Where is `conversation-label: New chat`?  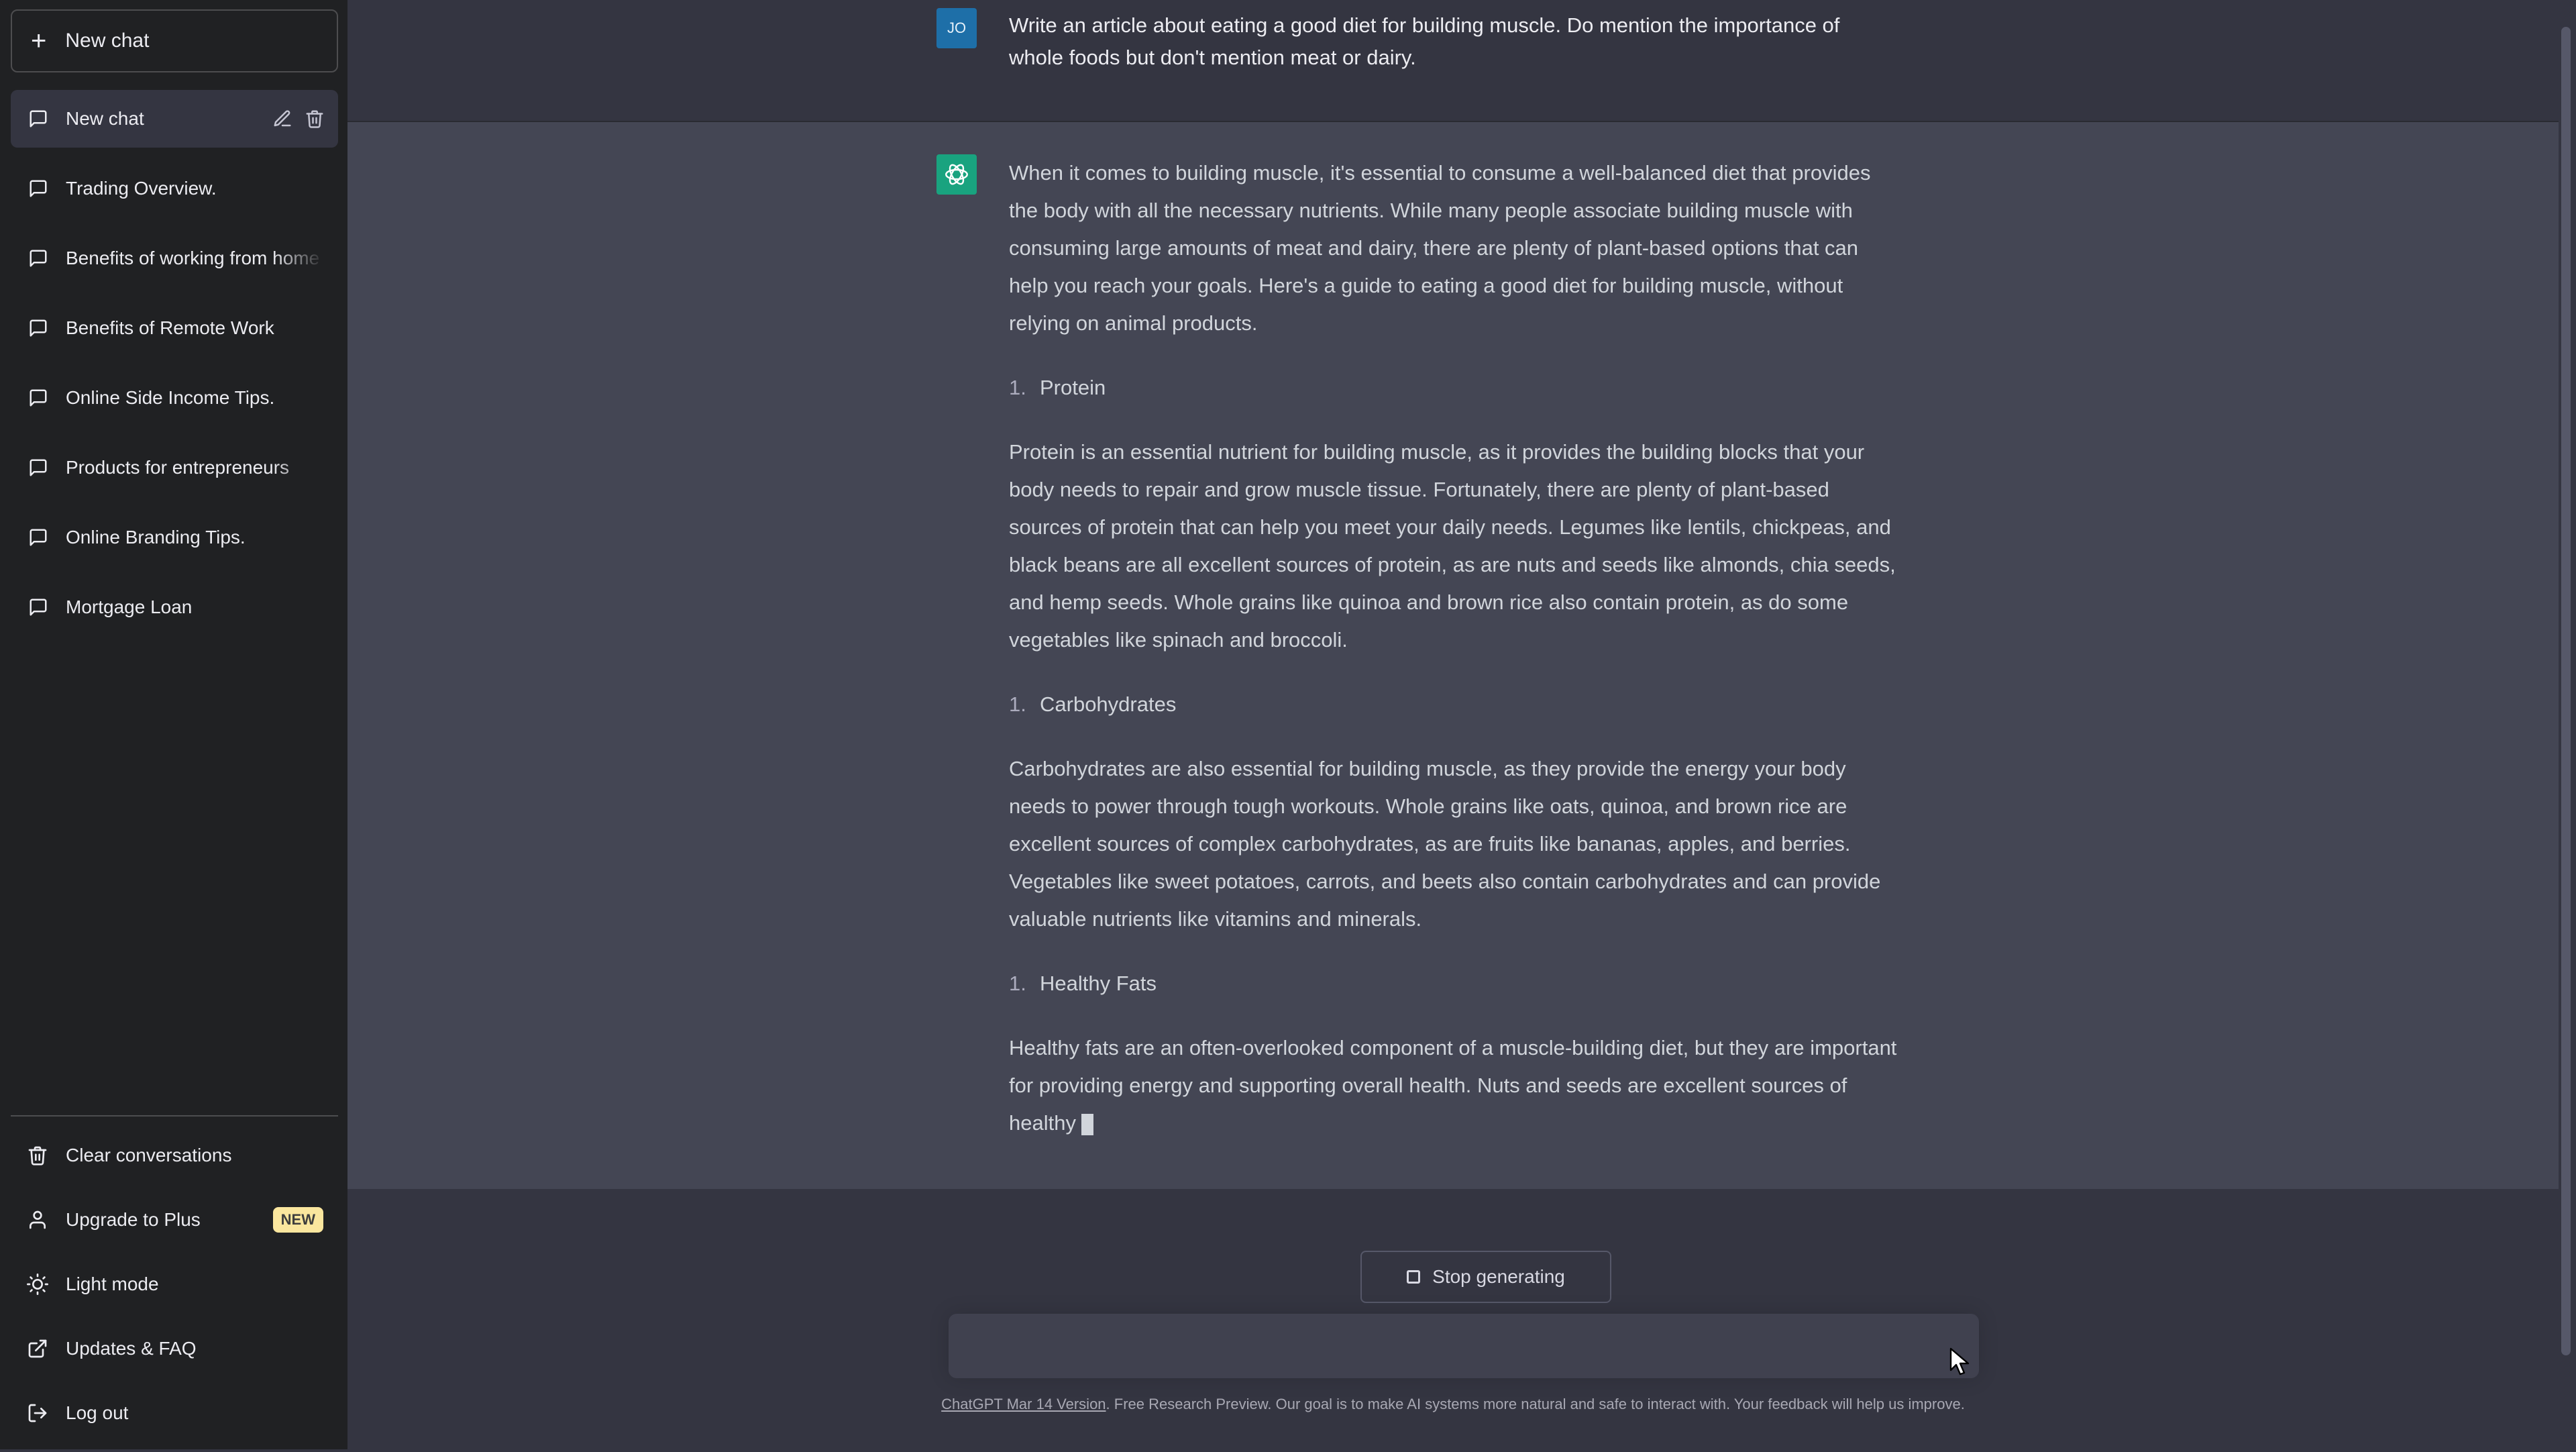
conversation-label: New chat is located at coordinates (105, 119).